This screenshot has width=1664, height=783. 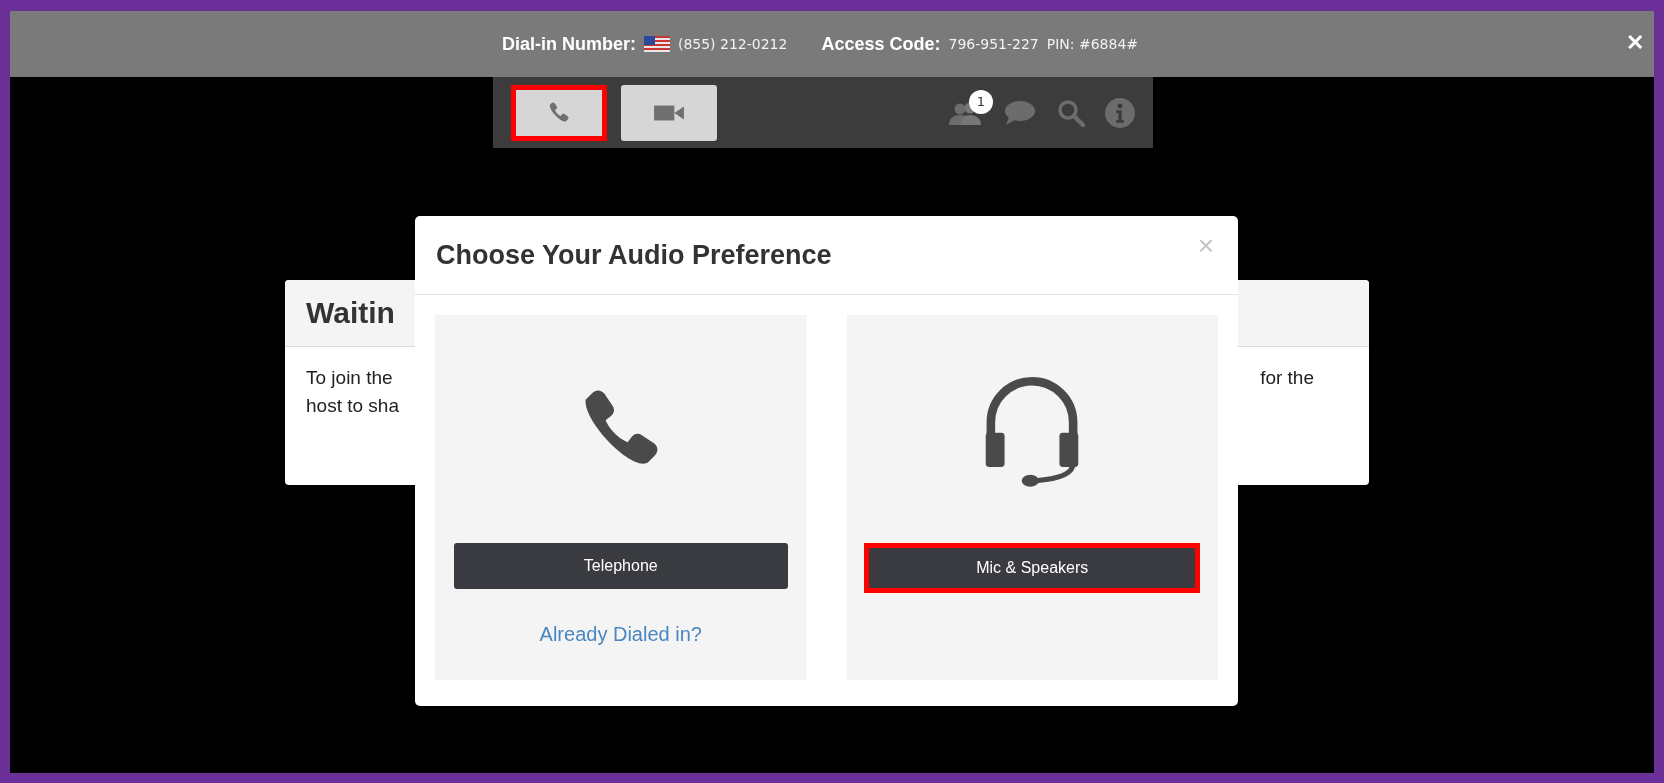 What do you see at coordinates (993, 44) in the screenshot?
I see `access-code: 796-951-227` at bounding box center [993, 44].